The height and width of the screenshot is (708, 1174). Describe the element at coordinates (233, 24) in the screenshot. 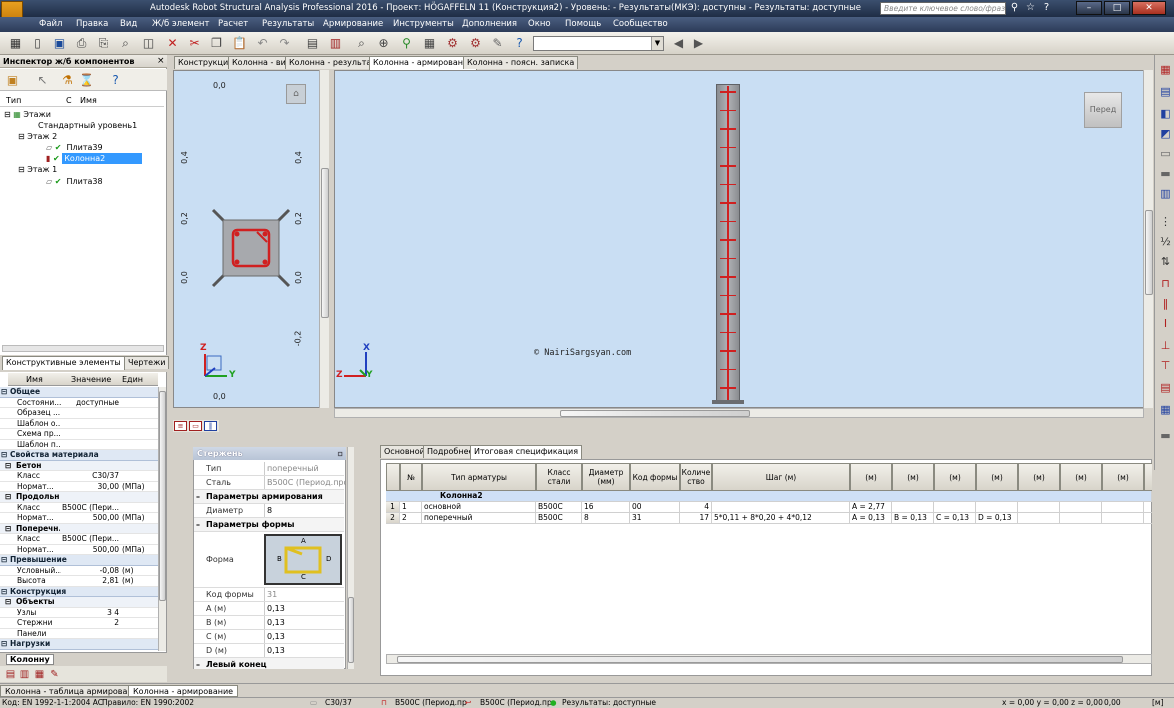

I see `menu-analysis: Расчет` at that location.